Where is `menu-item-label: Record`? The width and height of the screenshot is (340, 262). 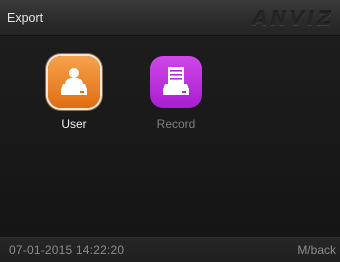 menu-item-label: Record is located at coordinates (176, 124).